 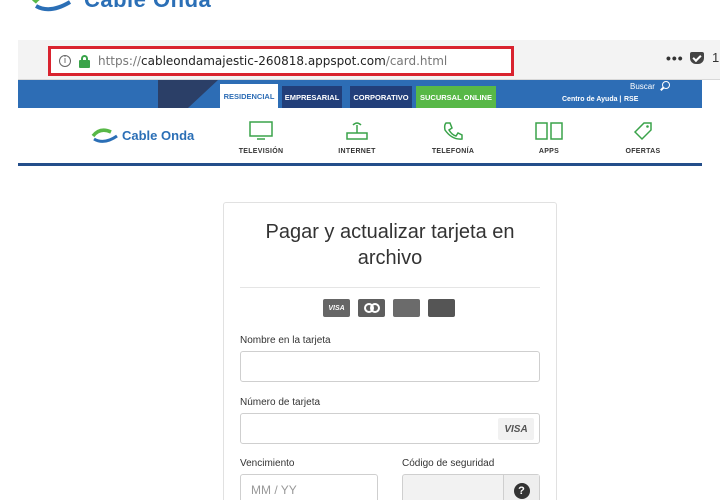 I want to click on cvv-label: Código de seguridad, so click(x=448, y=463).